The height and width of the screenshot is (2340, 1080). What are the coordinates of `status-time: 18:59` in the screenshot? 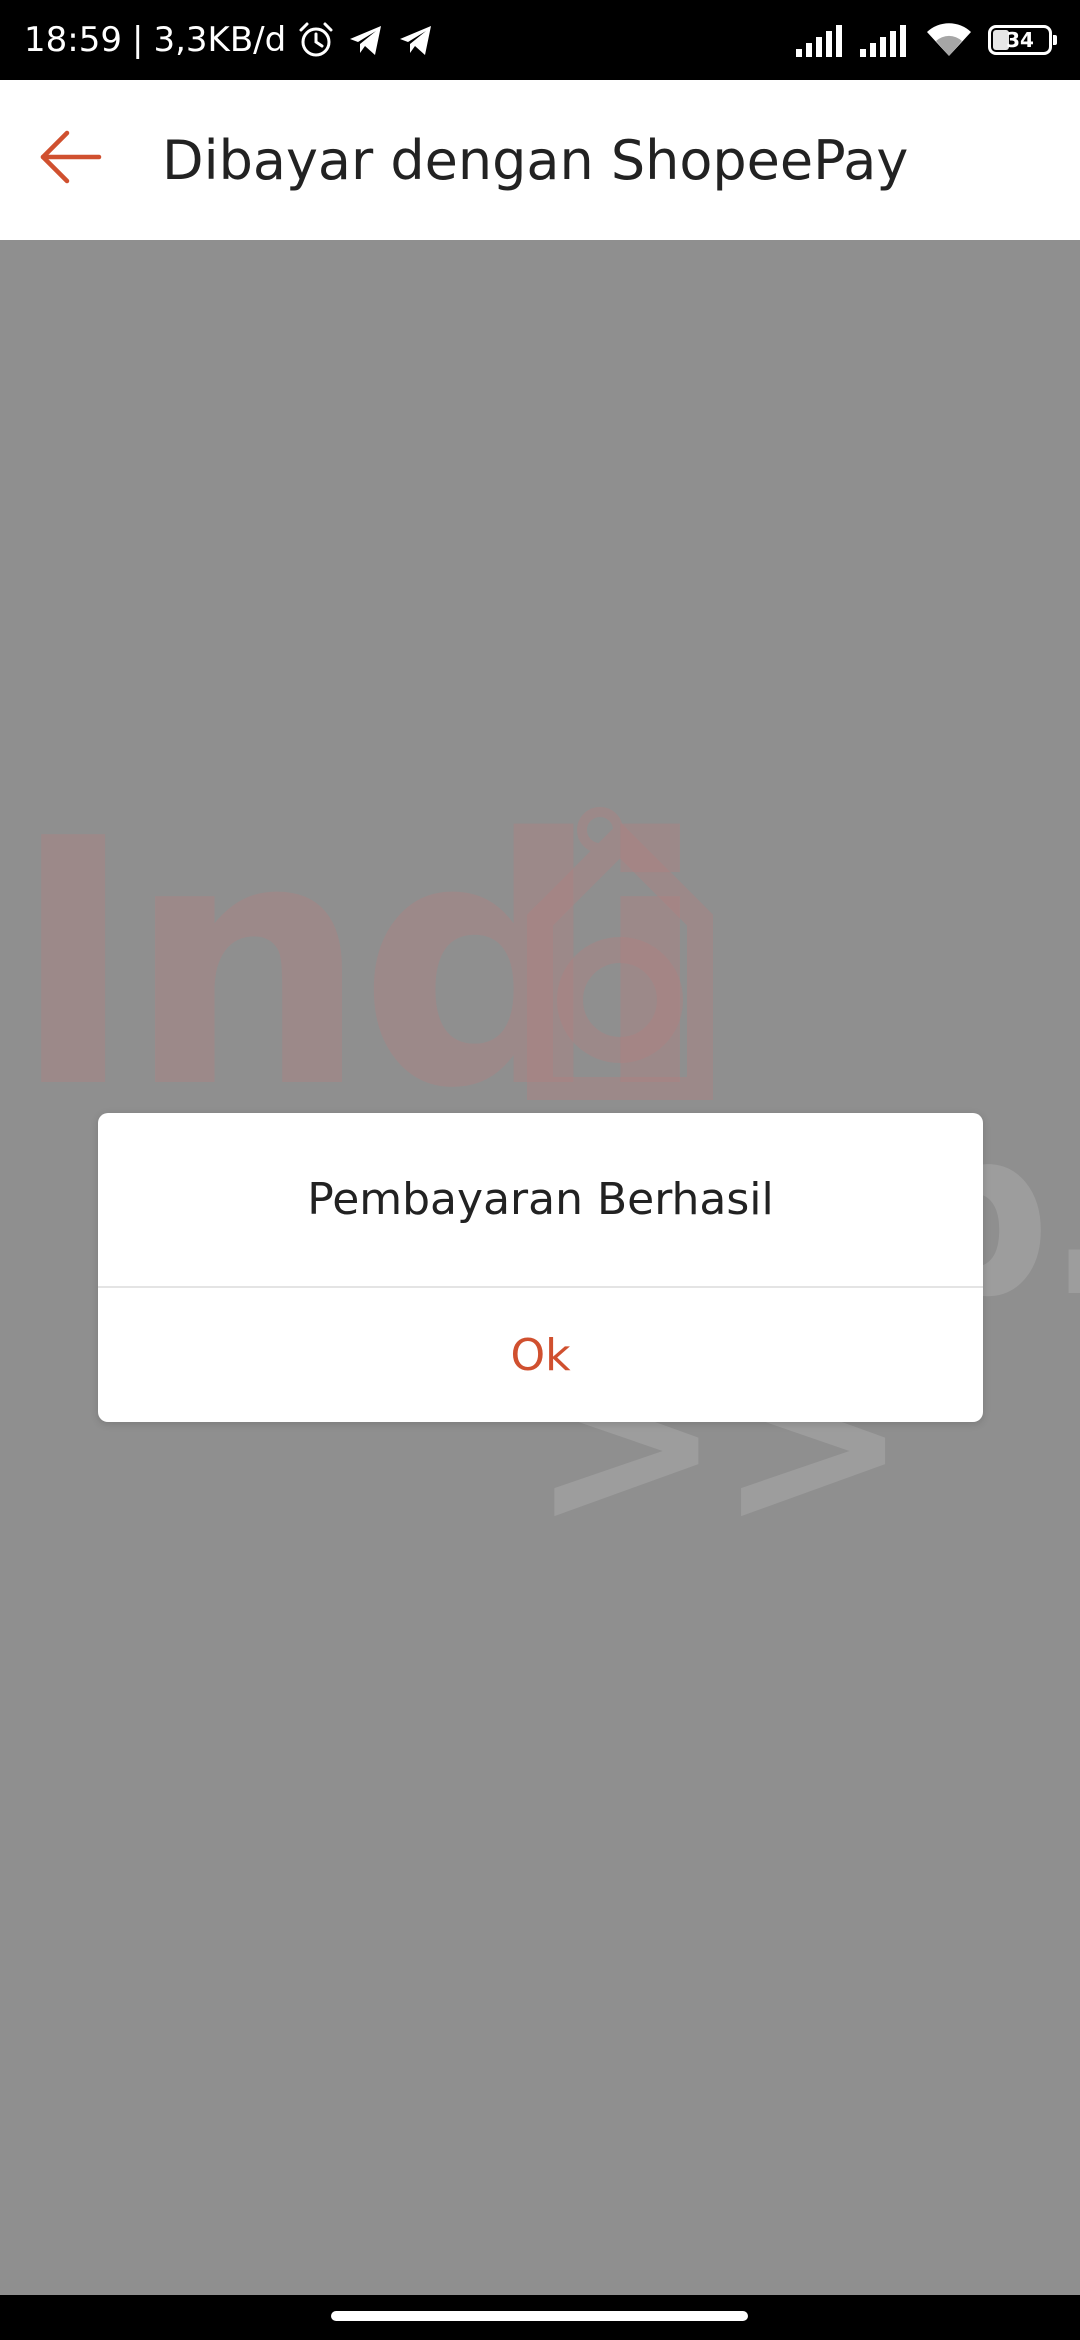 It's located at (73, 40).